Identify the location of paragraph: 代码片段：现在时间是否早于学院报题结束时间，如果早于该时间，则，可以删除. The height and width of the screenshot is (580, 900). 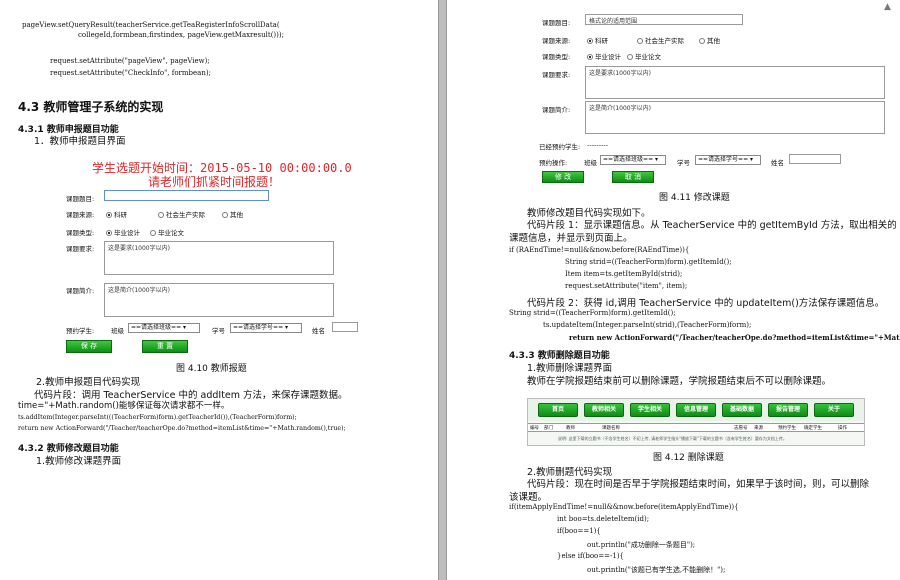
(698, 484).